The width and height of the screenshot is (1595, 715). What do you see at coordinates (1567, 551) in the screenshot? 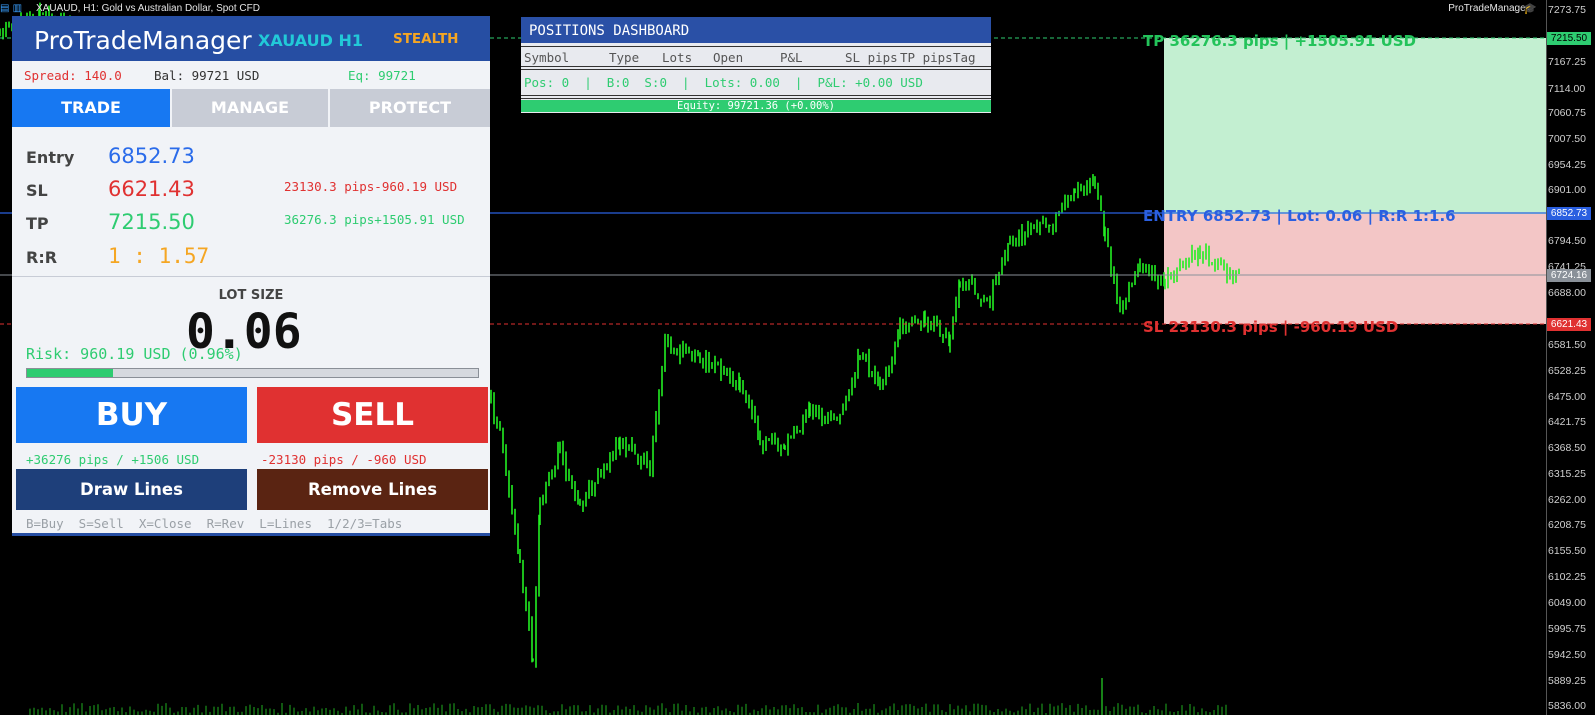
I see `price-tick: 6155.50` at bounding box center [1567, 551].